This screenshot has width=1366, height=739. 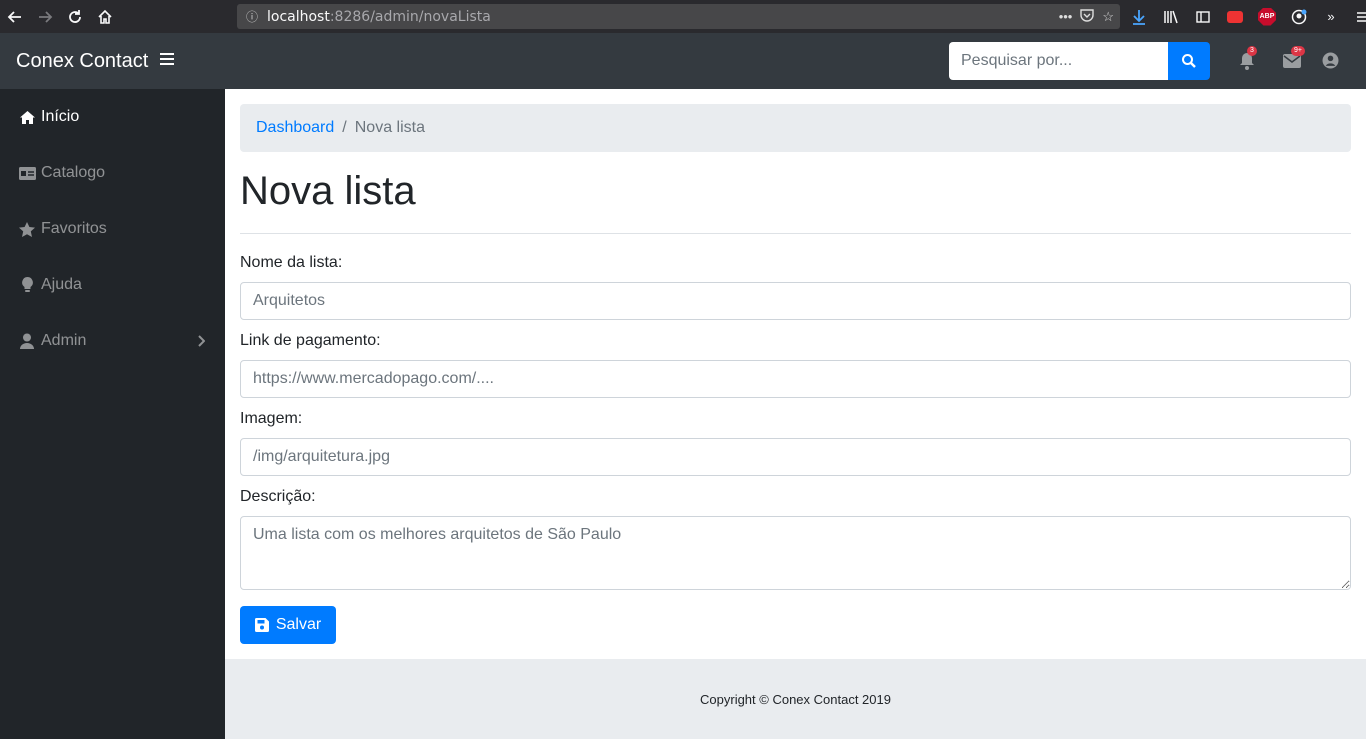 I want to click on envelope-icon, so click(x=1292, y=61).